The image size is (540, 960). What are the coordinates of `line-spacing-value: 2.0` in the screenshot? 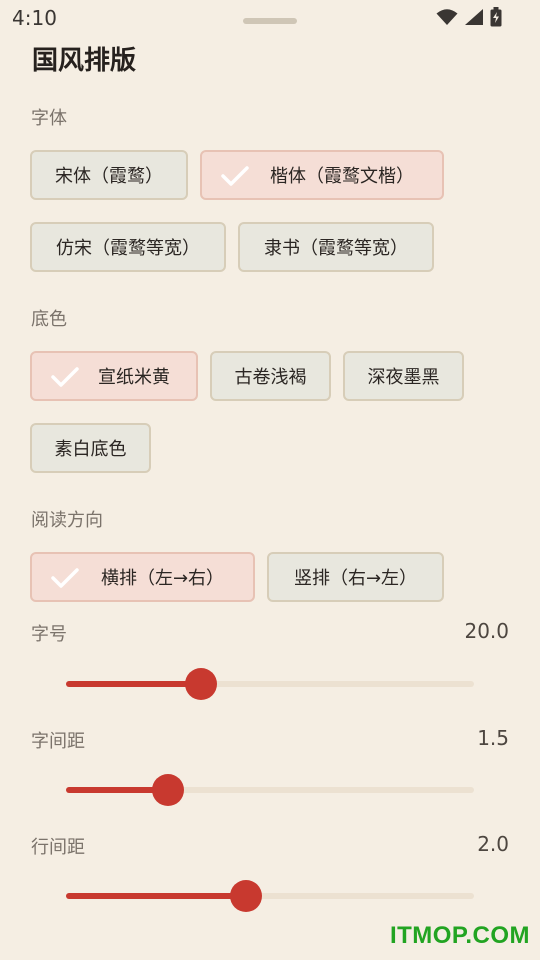 It's located at (493, 844).